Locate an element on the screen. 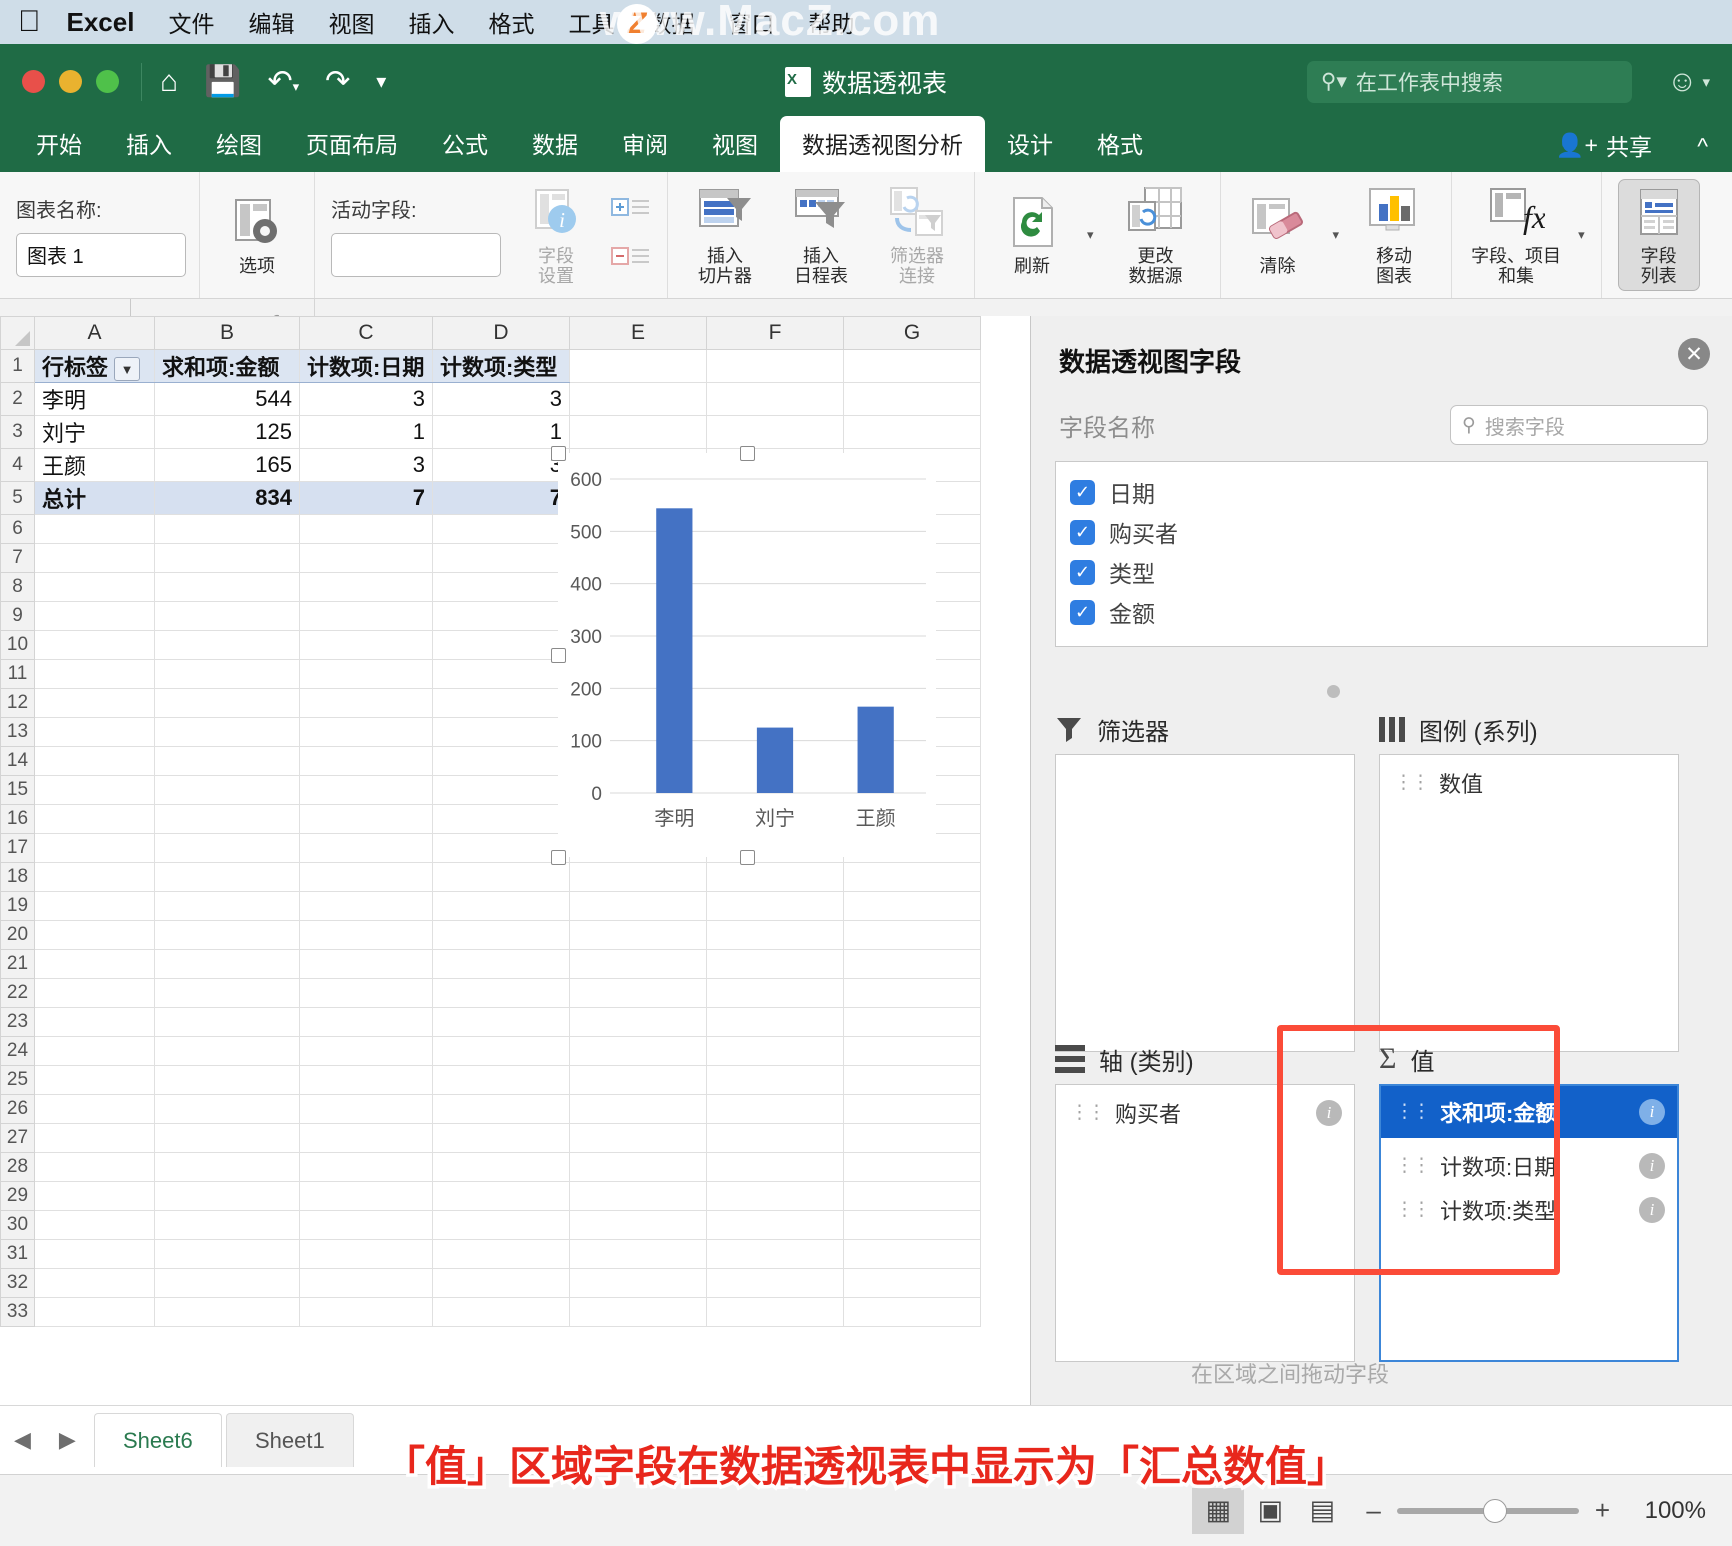 The height and width of the screenshot is (1546, 1732). cell-c28 is located at coordinates (366, 1167).